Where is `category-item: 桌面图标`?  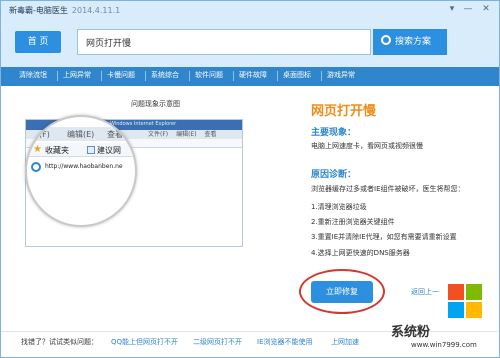
category-item: 桌面图标 is located at coordinates (297, 75).